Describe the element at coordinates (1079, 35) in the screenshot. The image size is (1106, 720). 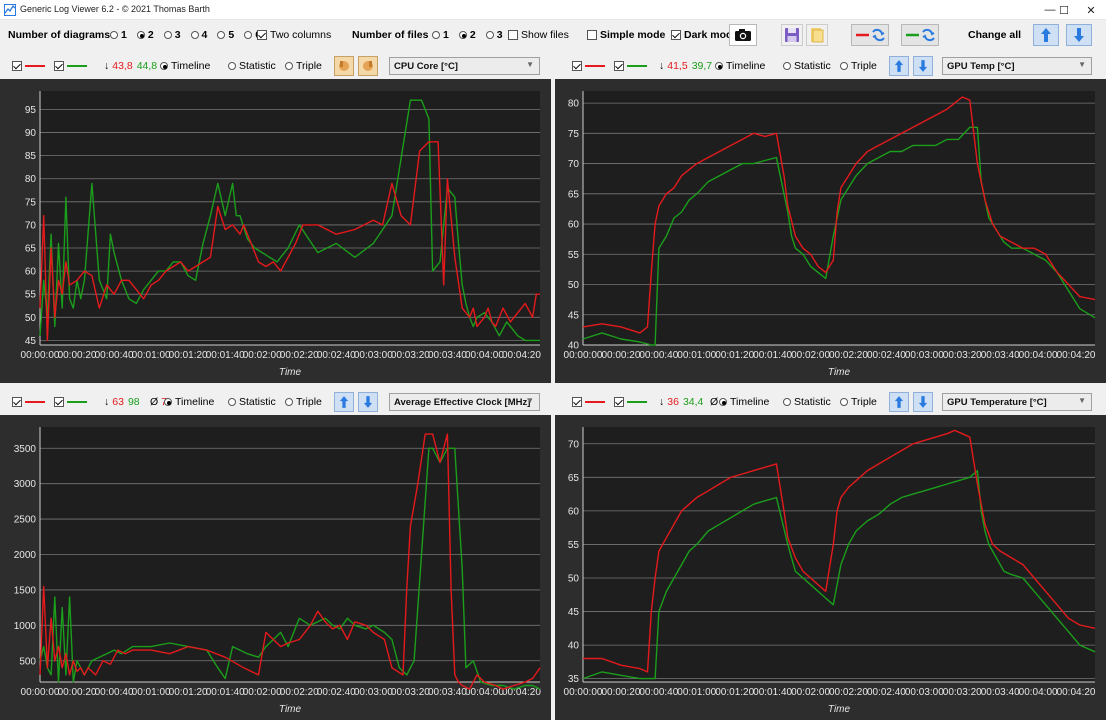
I see `change-all-down-button` at that location.